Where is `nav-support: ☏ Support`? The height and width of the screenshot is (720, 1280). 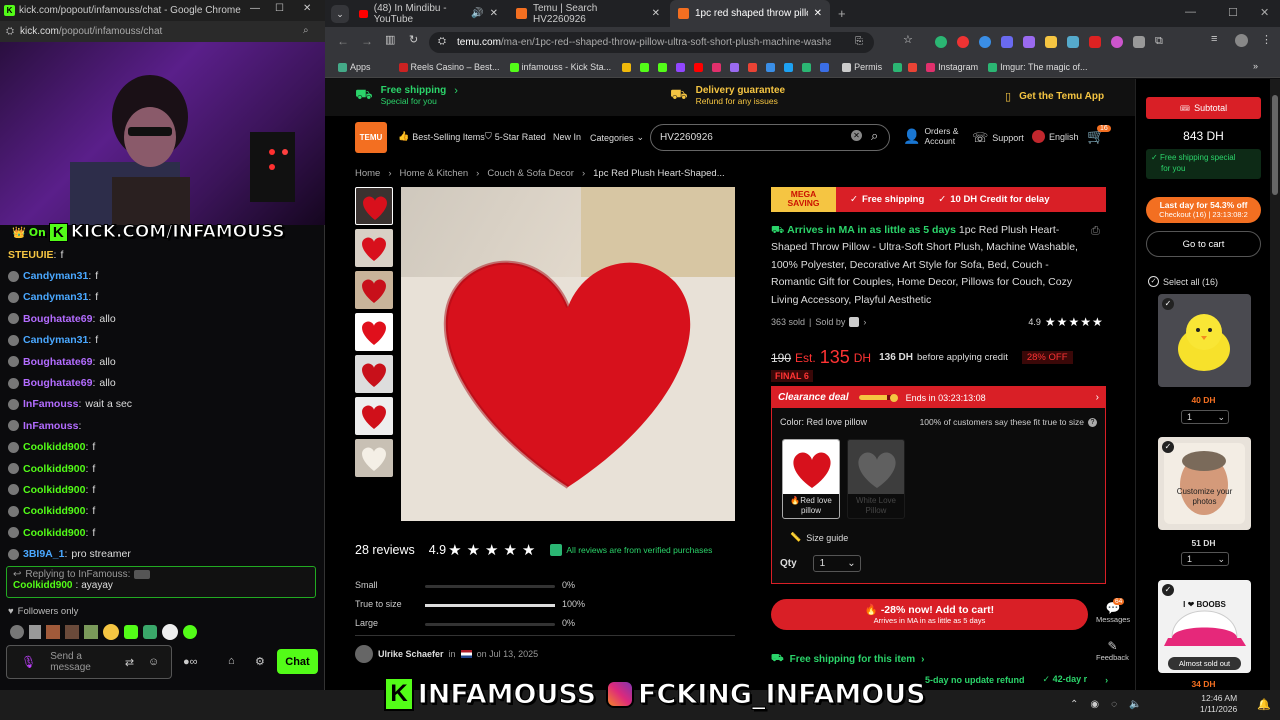
nav-support: ☏ Support is located at coordinates (998, 138).